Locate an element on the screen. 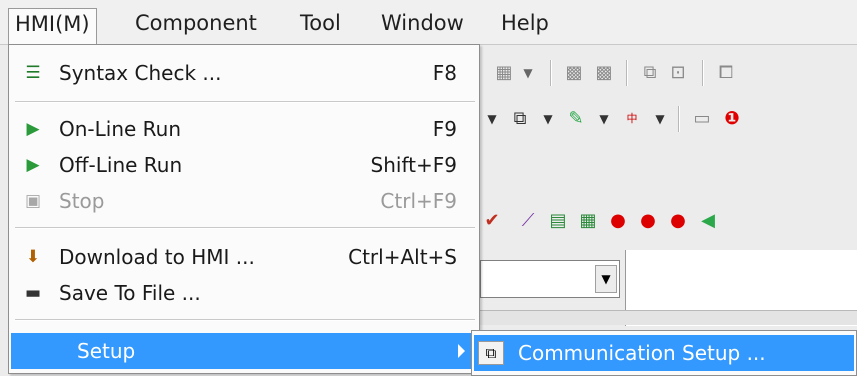 This screenshot has width=857, height=376. toolbar-row-3: ✔ ⟋ ▤ ▦ ● ● ● ◀ is located at coordinates (668, 221).